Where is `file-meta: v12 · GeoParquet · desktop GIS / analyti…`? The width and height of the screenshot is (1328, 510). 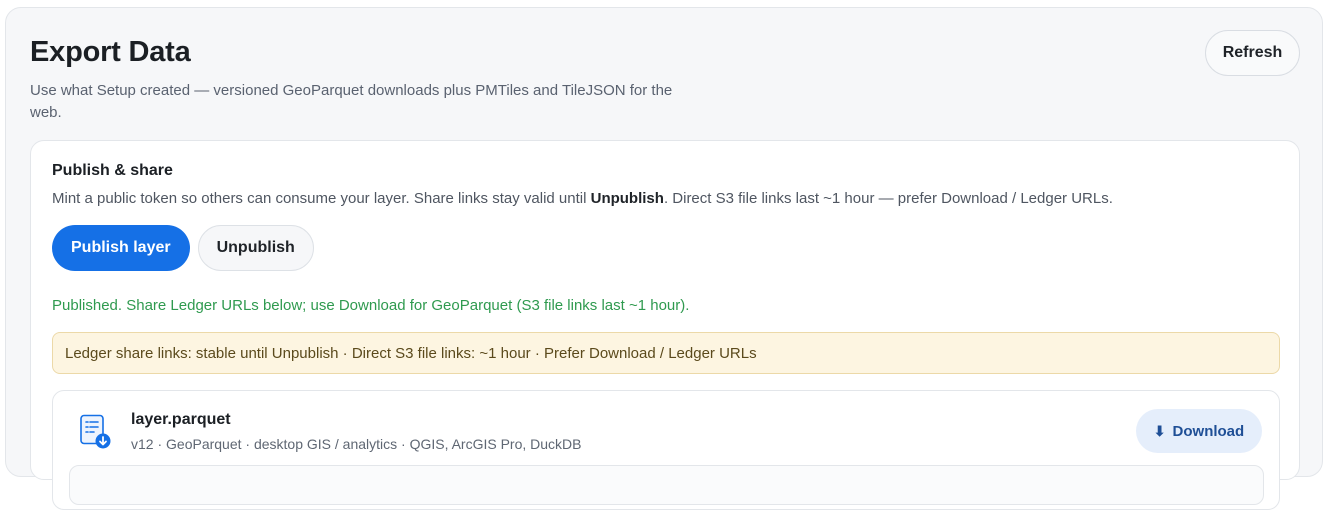 file-meta: v12 · GeoParquet · desktop GIS / analyti… is located at coordinates (356, 444).